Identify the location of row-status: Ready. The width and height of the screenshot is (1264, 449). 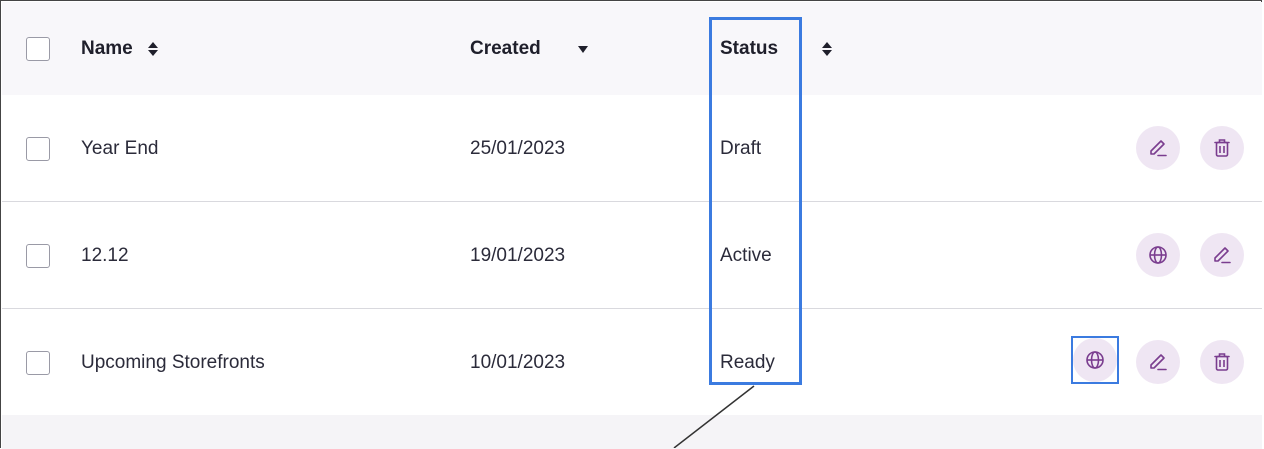
(747, 362).